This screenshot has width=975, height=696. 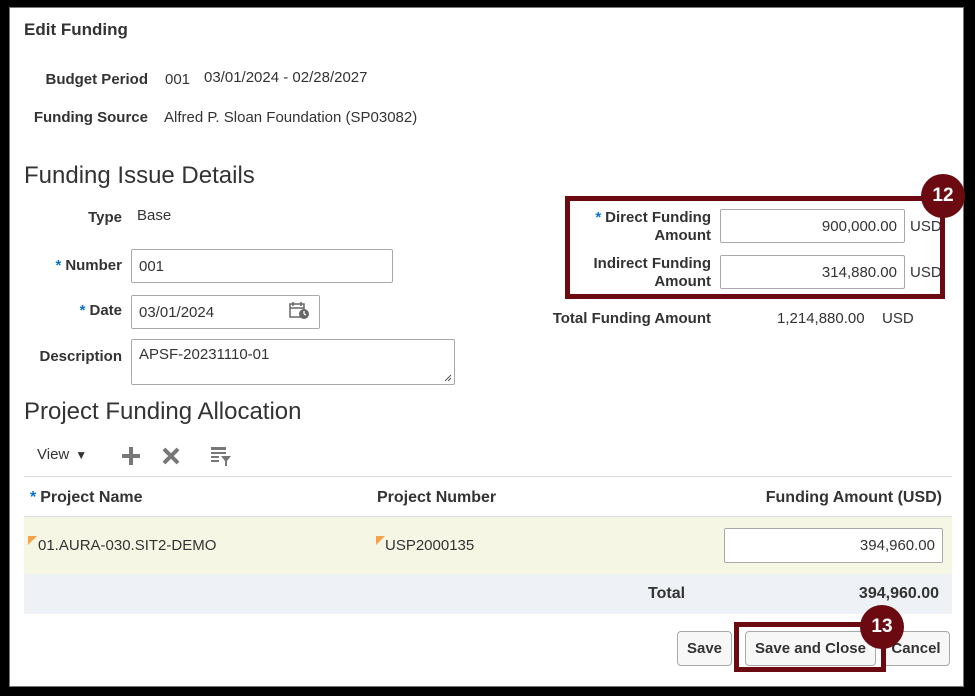 I want to click on type-value: Base, so click(x=154, y=215).